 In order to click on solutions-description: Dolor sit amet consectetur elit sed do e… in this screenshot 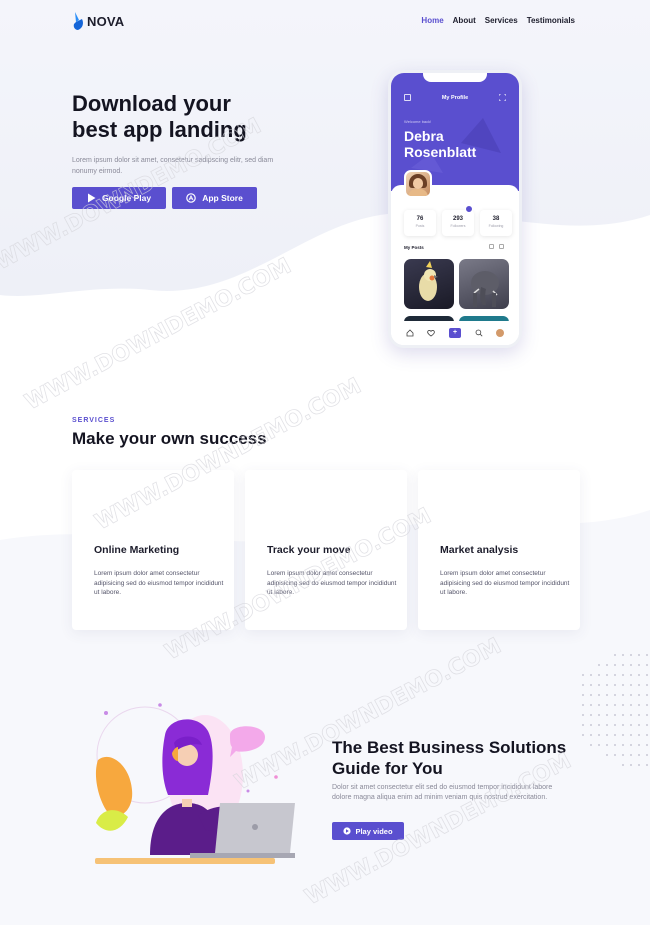, I will do `click(442, 792)`.